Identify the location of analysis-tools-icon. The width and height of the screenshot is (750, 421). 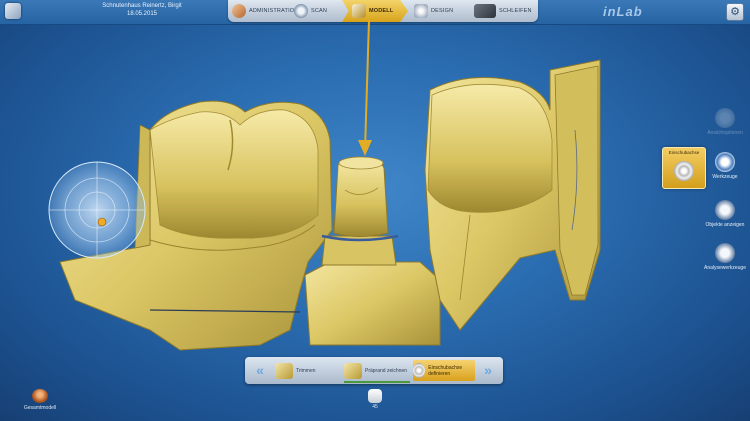
(725, 253).